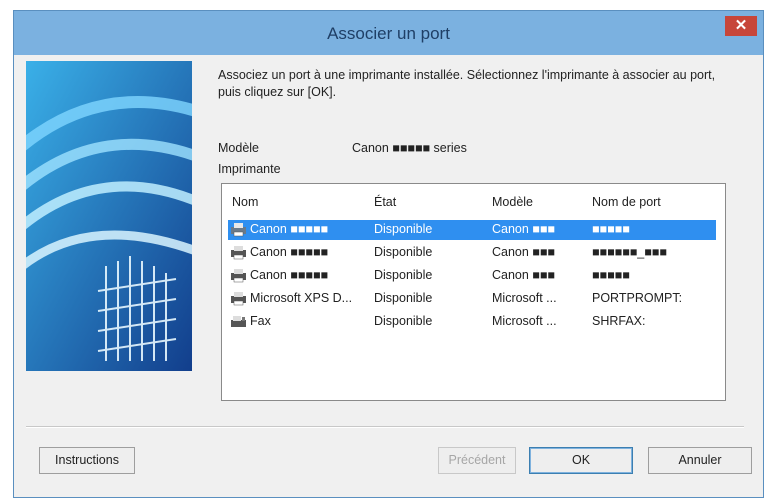 The image size is (768, 502). Describe the element at coordinates (109, 216) in the screenshot. I see `wireless-illustration` at that location.